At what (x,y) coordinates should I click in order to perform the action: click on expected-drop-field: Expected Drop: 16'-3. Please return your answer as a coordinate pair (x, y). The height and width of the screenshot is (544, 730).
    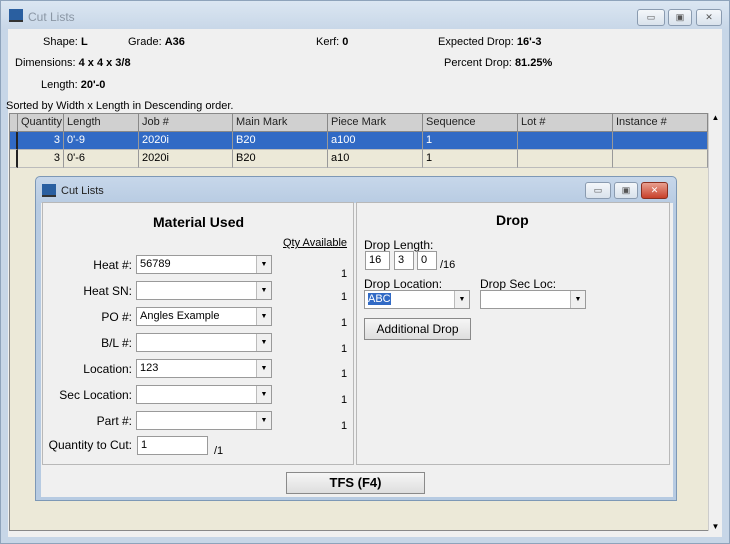
    Looking at the image, I should click on (490, 42).